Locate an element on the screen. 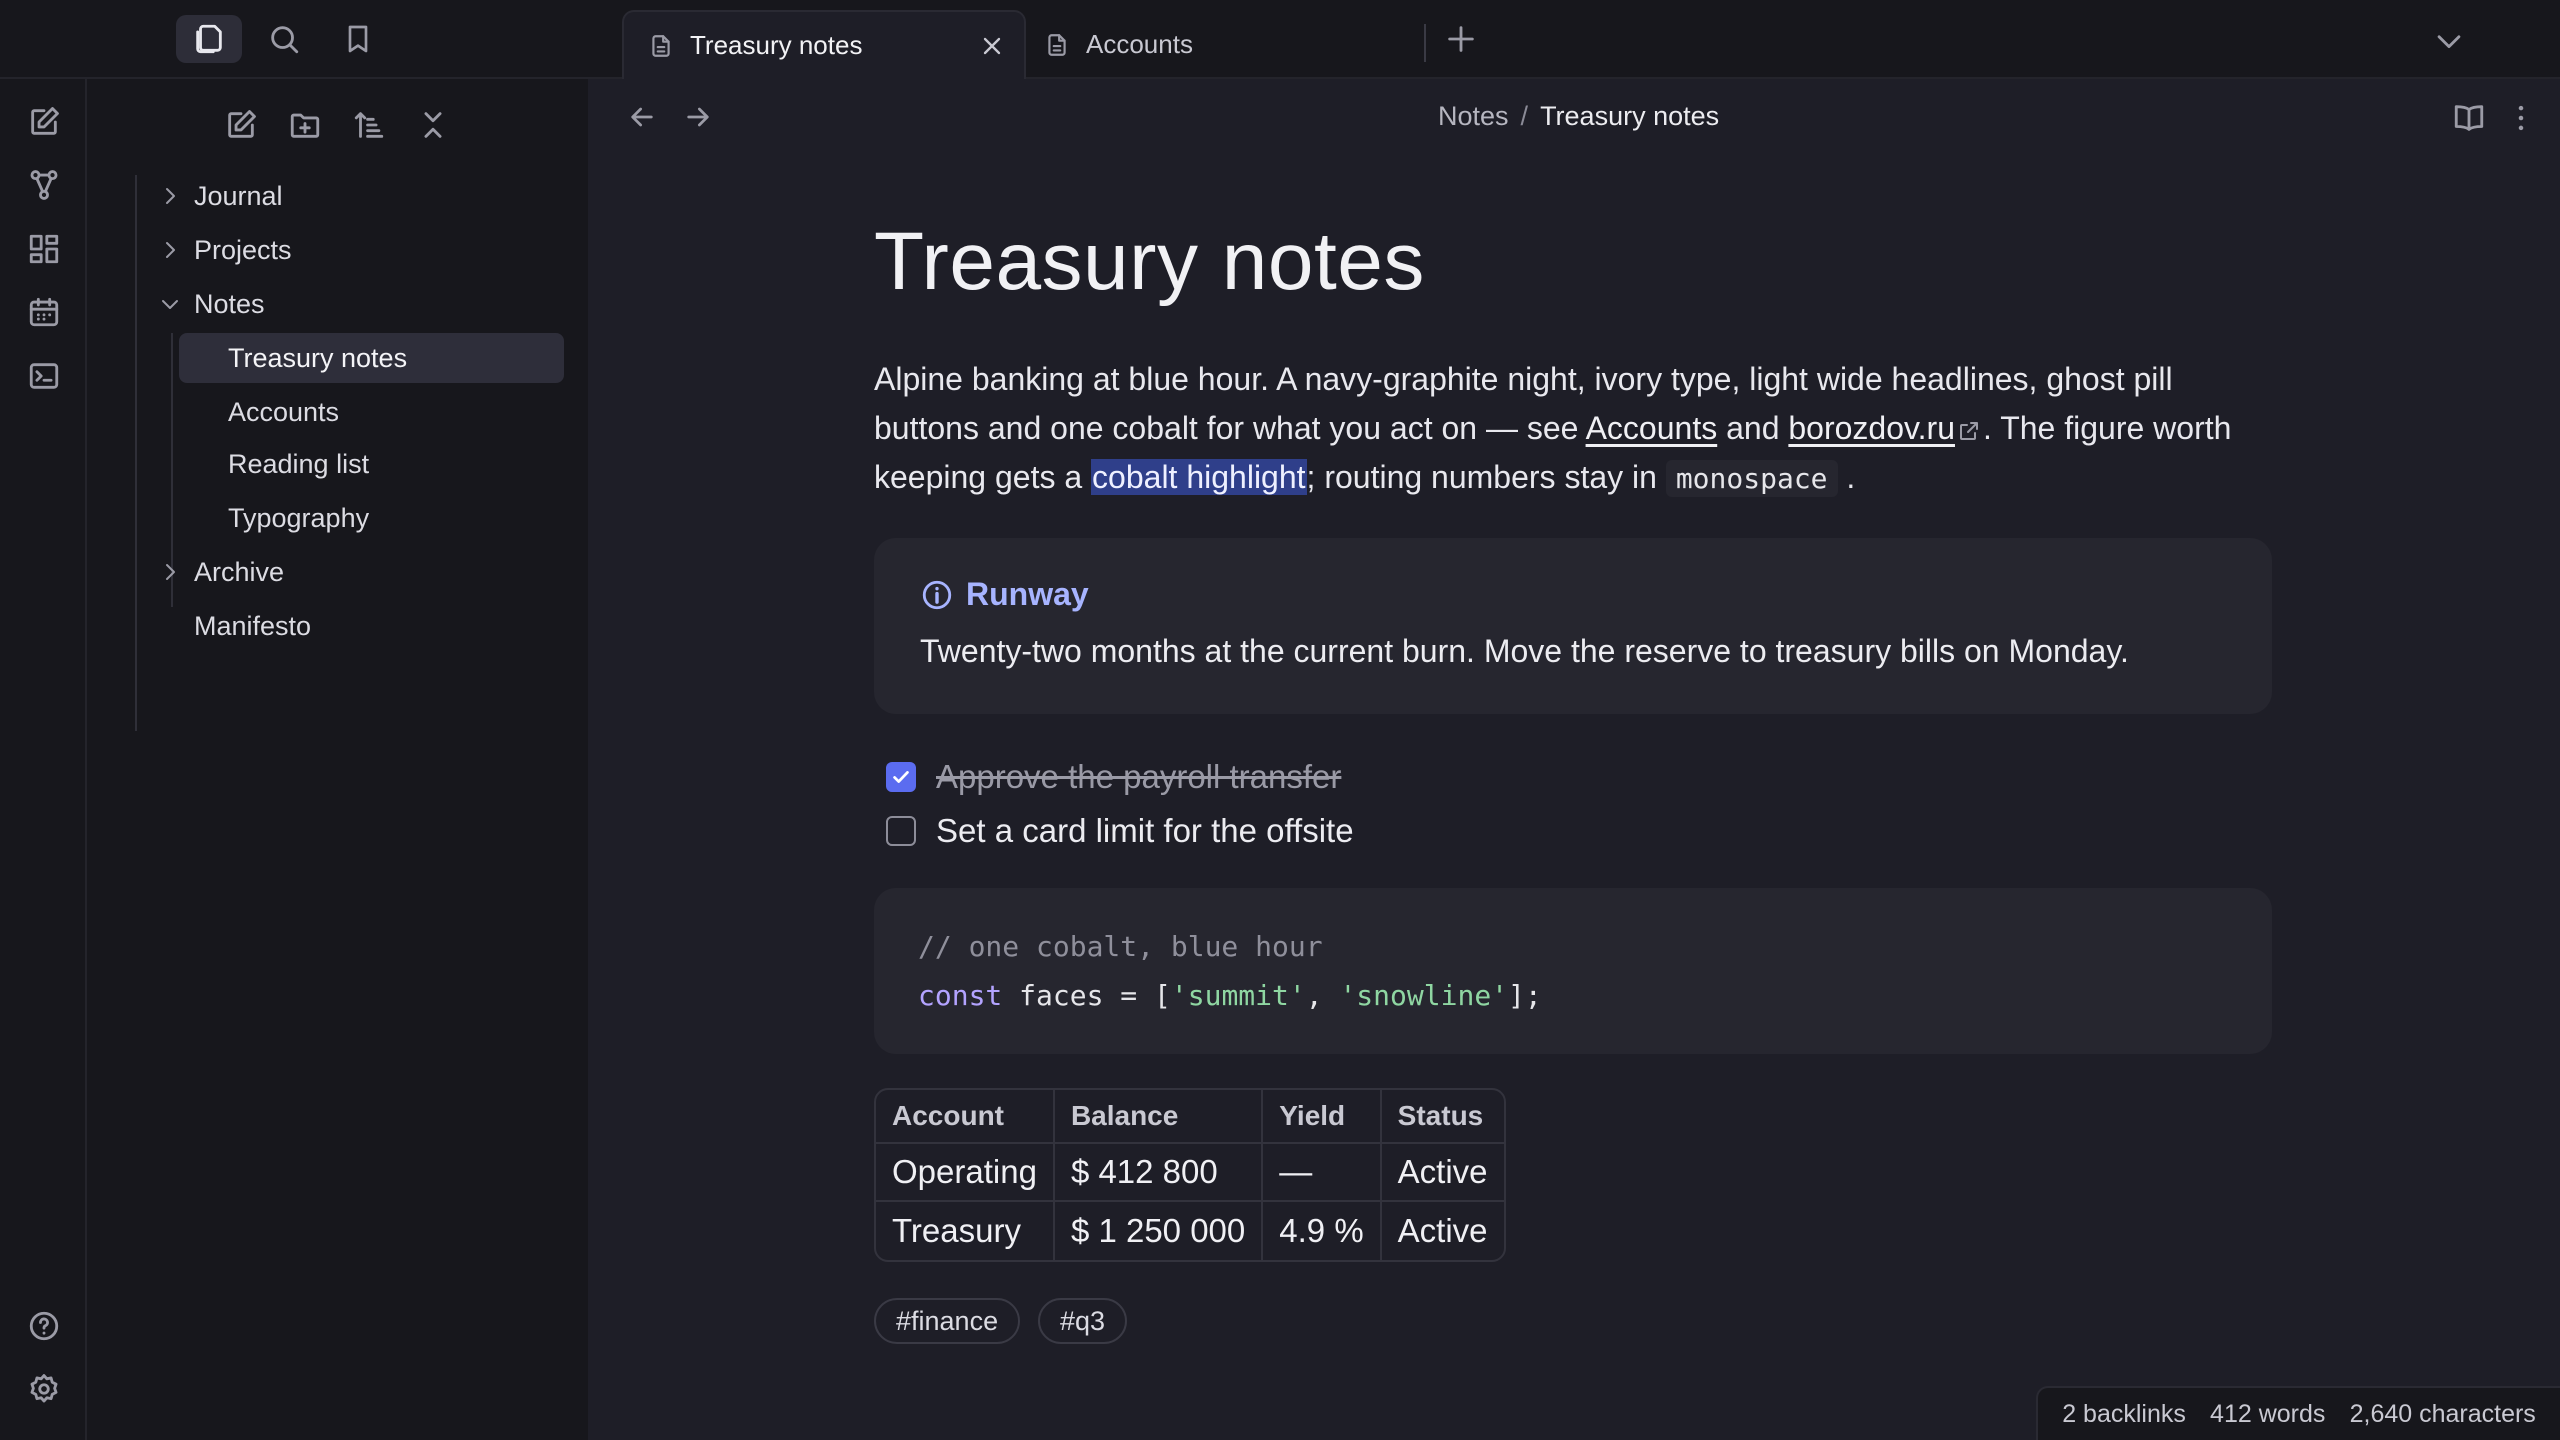 This screenshot has height=1440, width=2560. settings-icon is located at coordinates (44, 1388).